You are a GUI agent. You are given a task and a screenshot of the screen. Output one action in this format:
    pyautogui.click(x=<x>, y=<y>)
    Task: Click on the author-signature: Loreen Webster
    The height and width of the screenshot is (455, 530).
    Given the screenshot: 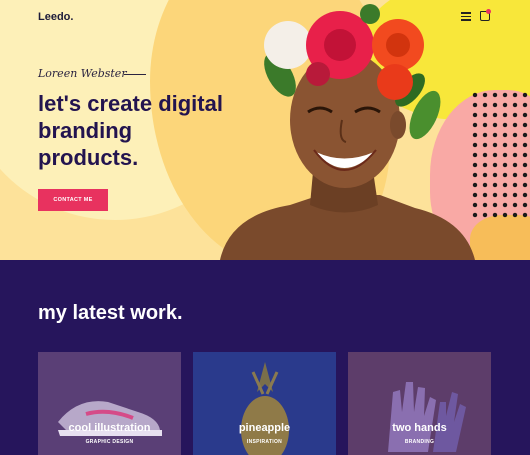 What is the action you would take?
    pyautogui.click(x=82, y=73)
    